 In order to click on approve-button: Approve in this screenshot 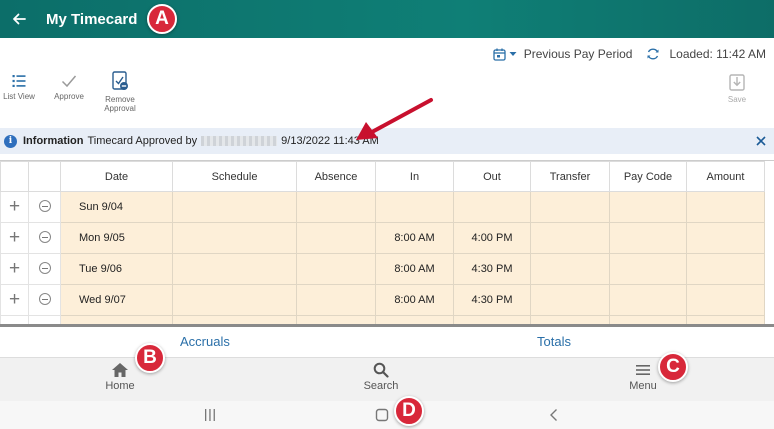, I will do `click(69, 87)`.